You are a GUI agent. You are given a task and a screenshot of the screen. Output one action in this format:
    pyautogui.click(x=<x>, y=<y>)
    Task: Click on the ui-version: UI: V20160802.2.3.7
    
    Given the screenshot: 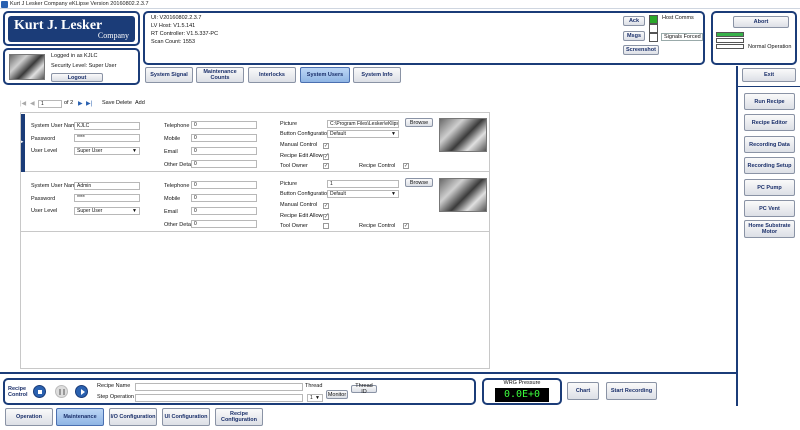 What is the action you would take?
    pyautogui.click(x=176, y=18)
    